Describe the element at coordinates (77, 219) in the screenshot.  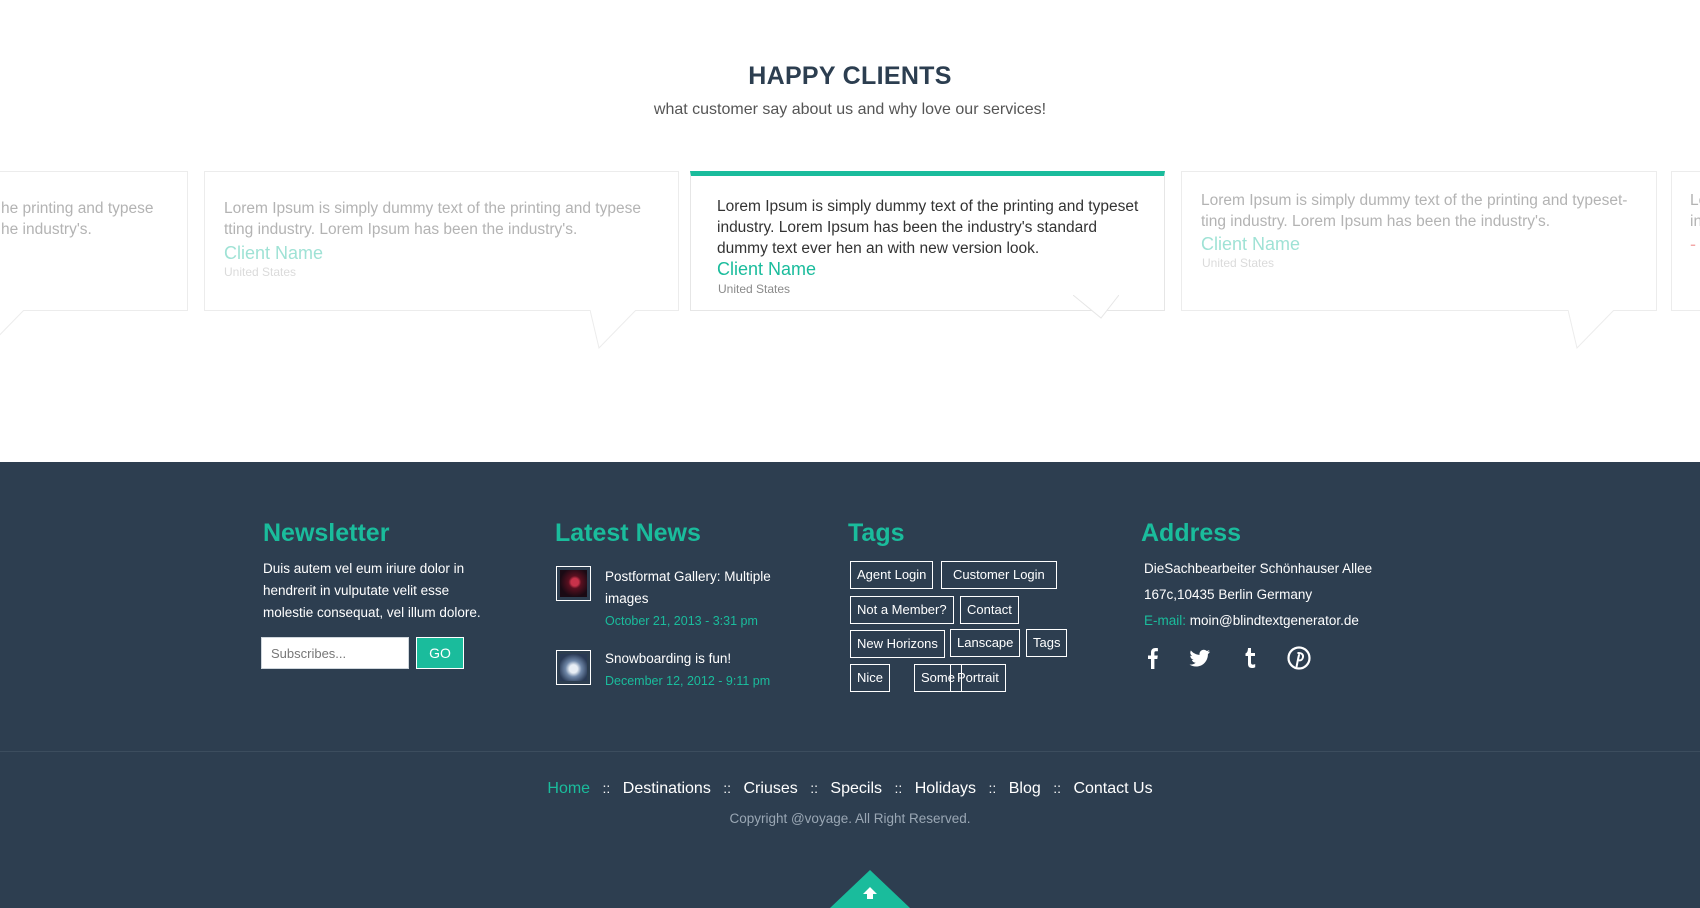
I see `testimonial-text: he printing and typese he industry's.` at that location.